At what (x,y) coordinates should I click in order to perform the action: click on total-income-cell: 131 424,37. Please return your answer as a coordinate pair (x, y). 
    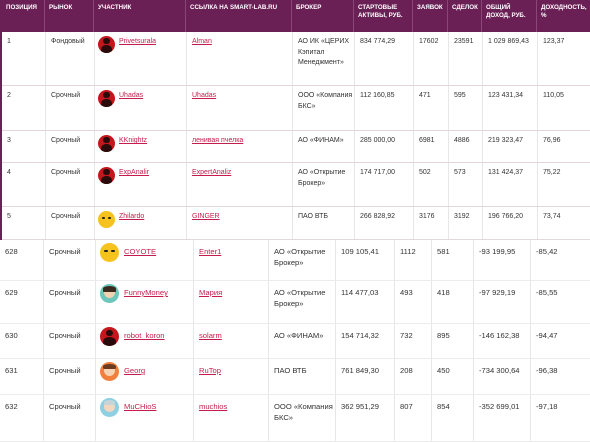
    Looking at the image, I should click on (509, 184).